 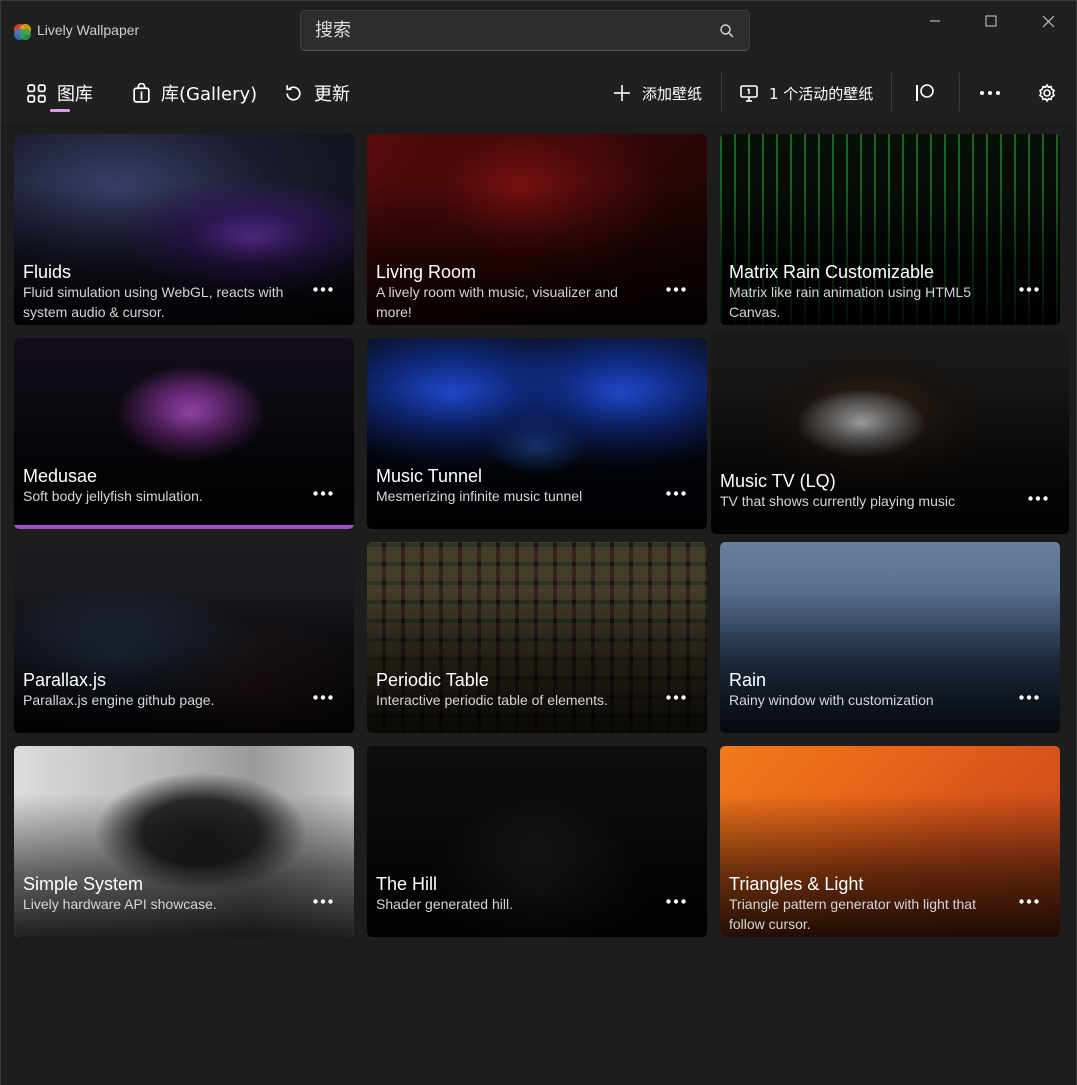 What do you see at coordinates (75, 94) in the screenshot?
I see `tab-library-label: 图库` at bounding box center [75, 94].